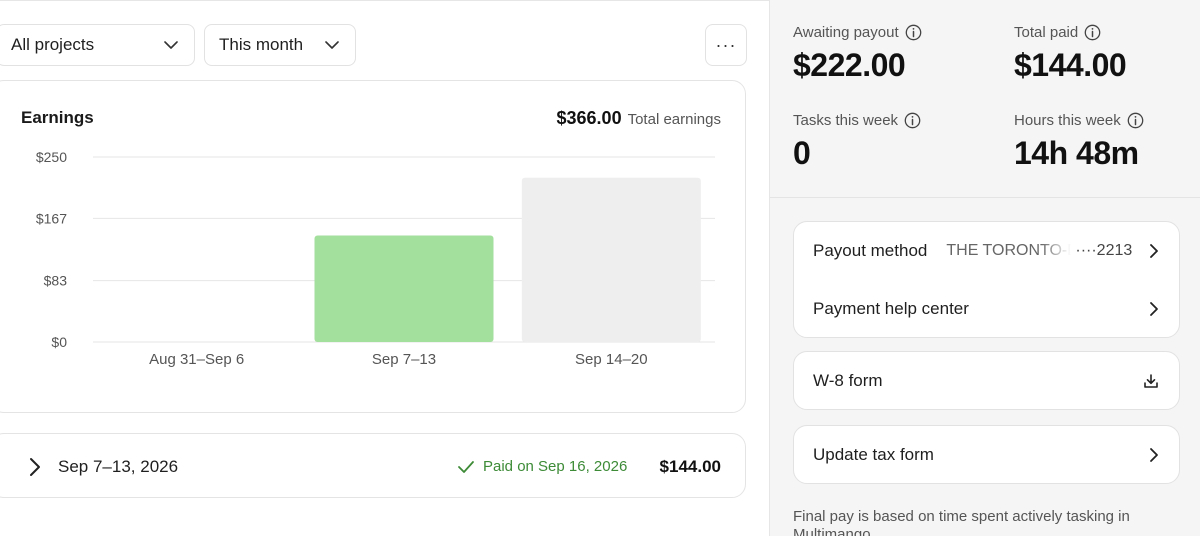 This screenshot has height=536, width=1200. What do you see at coordinates (53, 44) in the screenshot?
I see `project-filter-value: All projects` at bounding box center [53, 44].